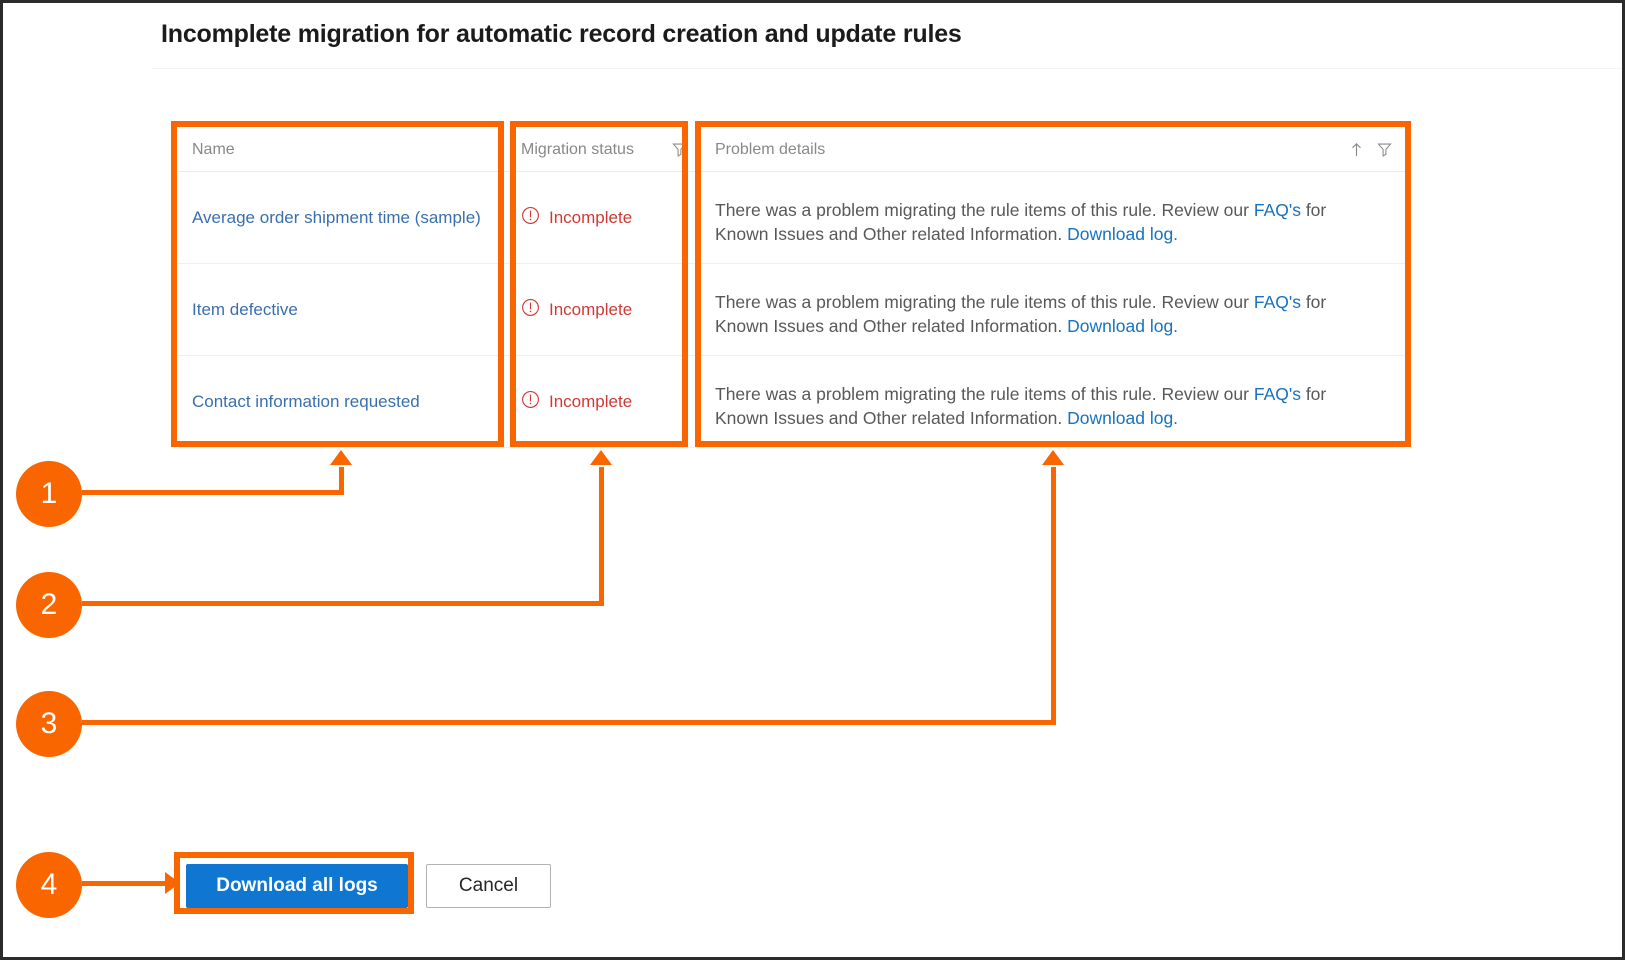 This screenshot has width=1625, height=960. I want to click on column-header-migration-status-label: Migration status, so click(577, 149).